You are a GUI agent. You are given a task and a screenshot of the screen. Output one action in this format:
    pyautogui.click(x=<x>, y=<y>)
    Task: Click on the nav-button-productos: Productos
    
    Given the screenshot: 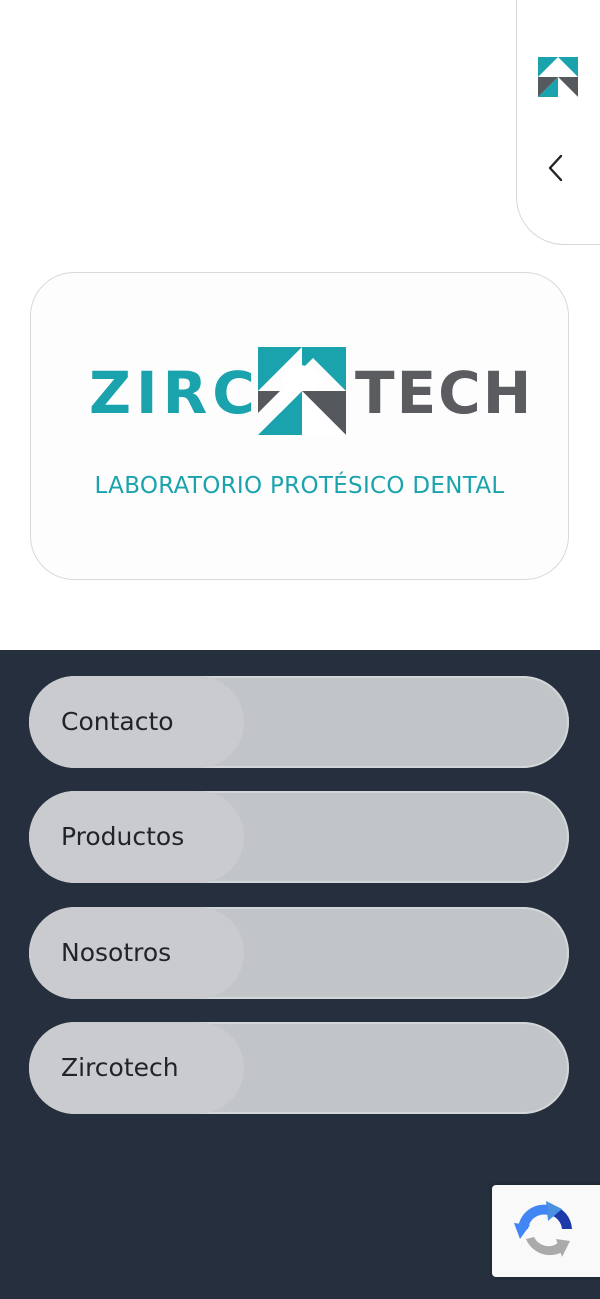 What is the action you would take?
    pyautogui.click(x=299, y=837)
    